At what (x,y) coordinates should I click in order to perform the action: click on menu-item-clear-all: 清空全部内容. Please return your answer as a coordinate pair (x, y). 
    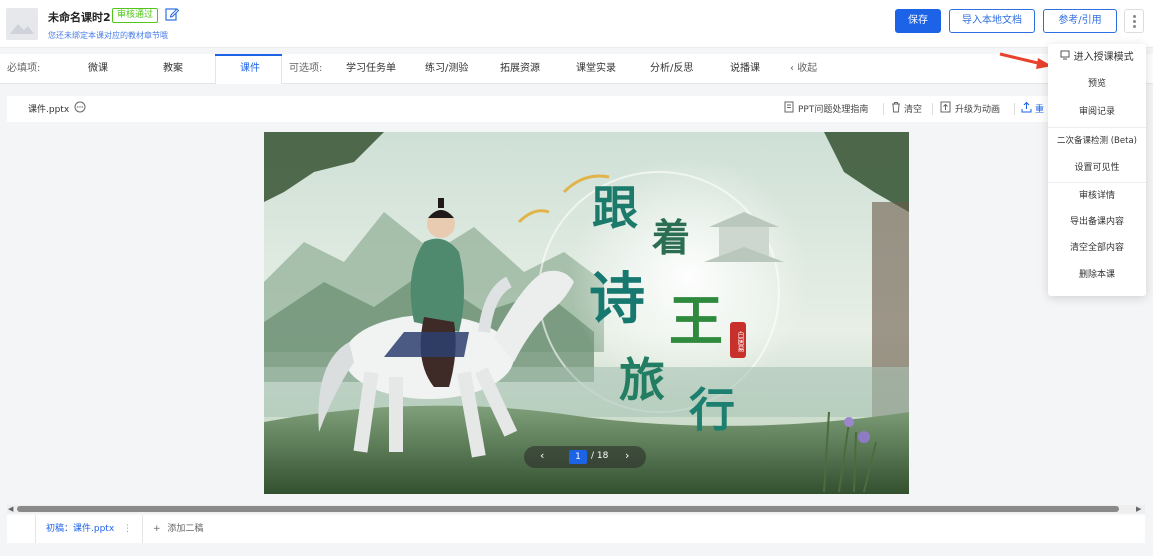
    Looking at the image, I should click on (1097, 248).